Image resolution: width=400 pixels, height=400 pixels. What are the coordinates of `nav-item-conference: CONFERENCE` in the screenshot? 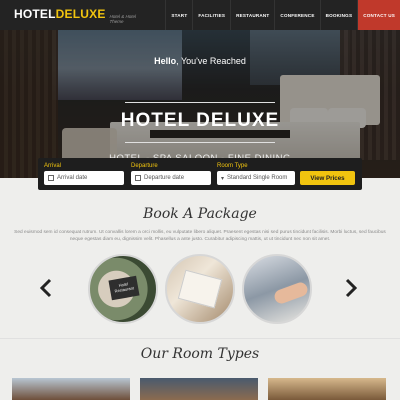 It's located at (296, 15).